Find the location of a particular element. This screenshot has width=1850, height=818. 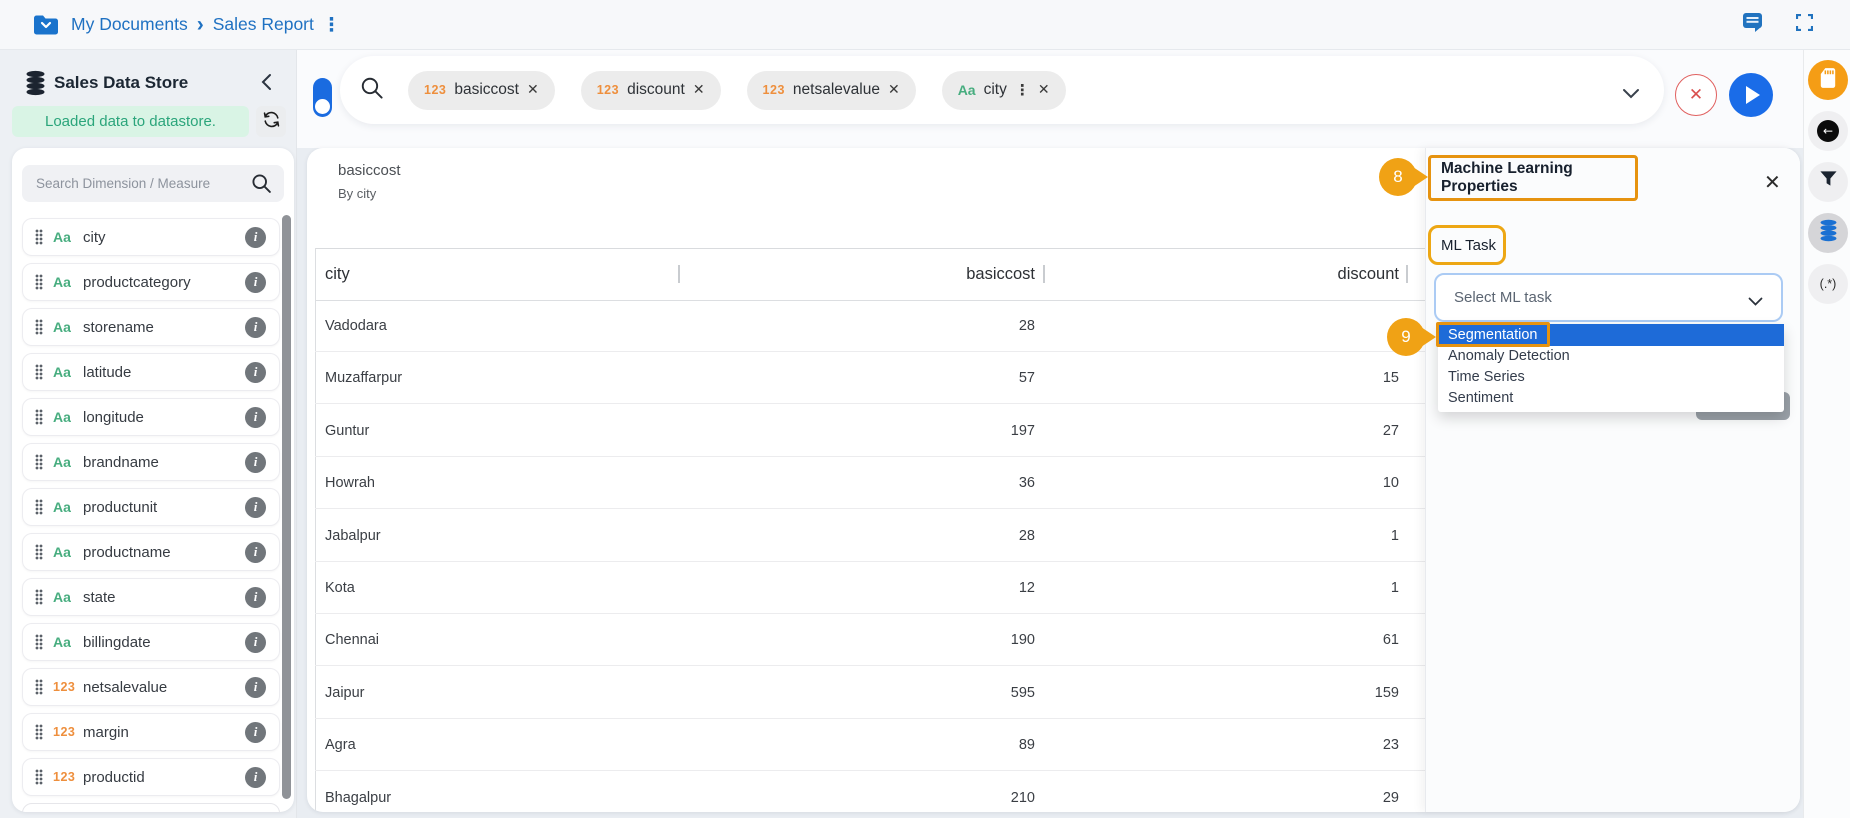

breadcrumb-current: Sales Report is located at coordinates (263, 24).